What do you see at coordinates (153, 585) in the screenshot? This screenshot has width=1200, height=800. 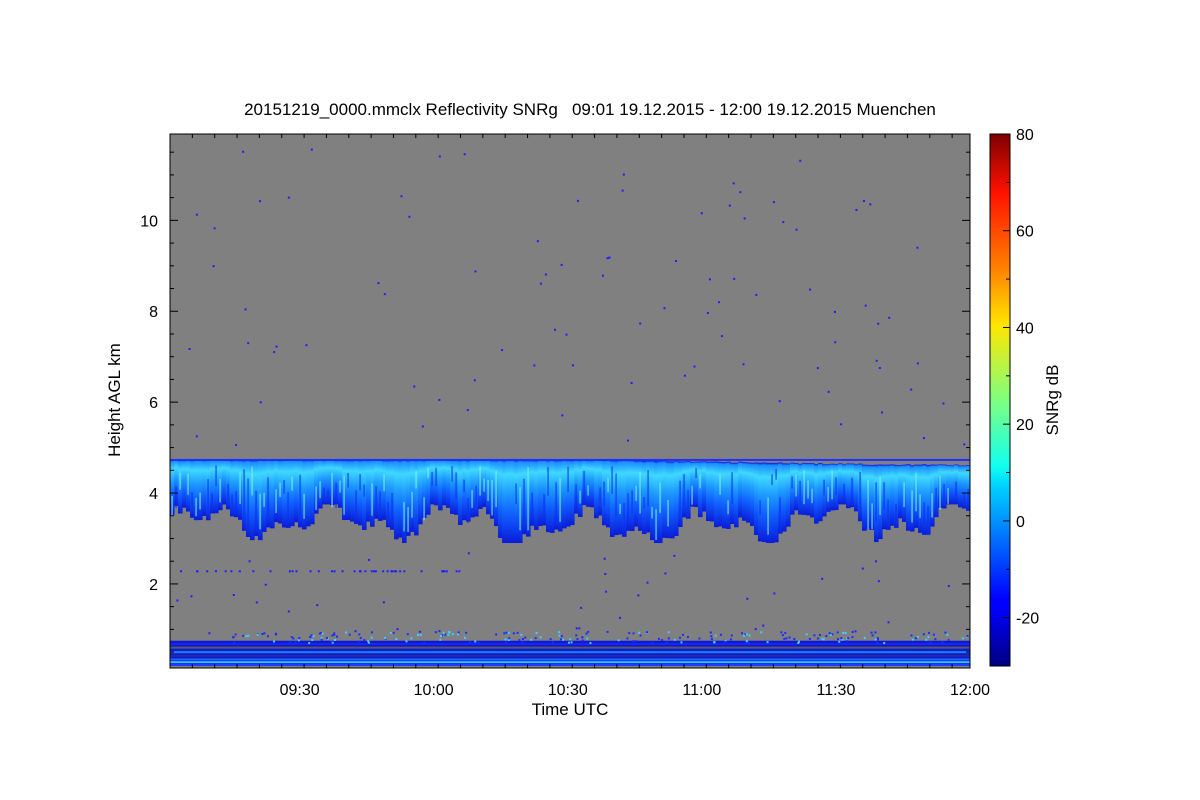 I see `y-tick-label: 2` at bounding box center [153, 585].